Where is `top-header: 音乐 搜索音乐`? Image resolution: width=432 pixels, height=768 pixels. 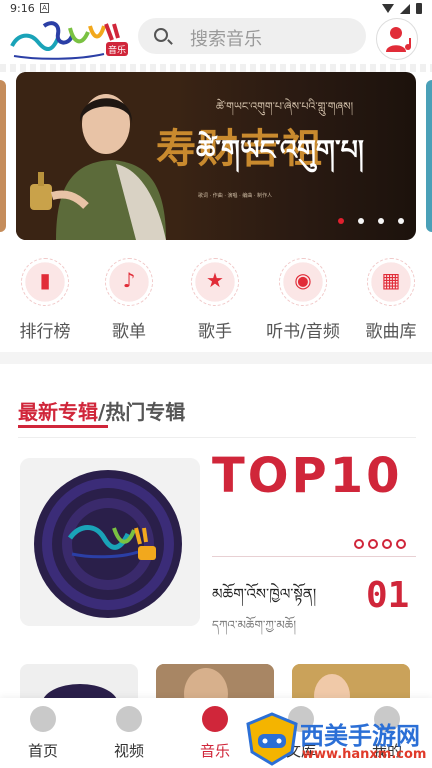
top-header: 音乐 搜索音乐 is located at coordinates (216, 39).